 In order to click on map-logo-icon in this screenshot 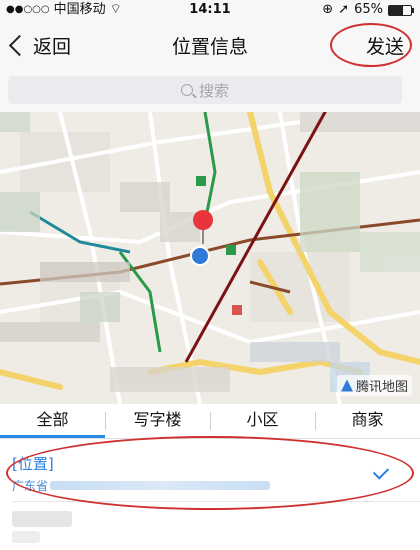, I will do `click(346, 385)`.